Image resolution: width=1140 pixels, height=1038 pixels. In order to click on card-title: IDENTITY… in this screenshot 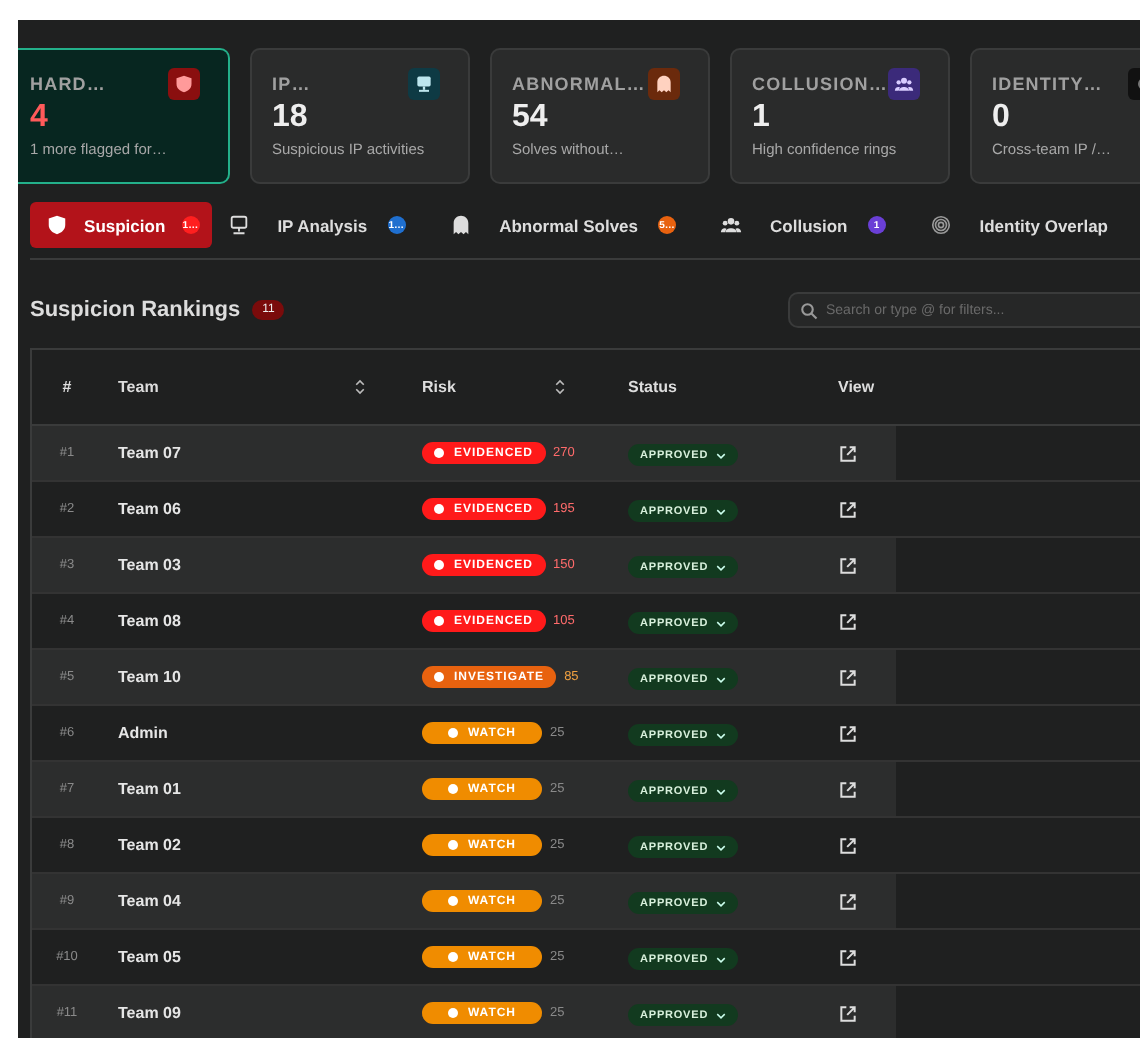, I will do `click(1047, 84)`.